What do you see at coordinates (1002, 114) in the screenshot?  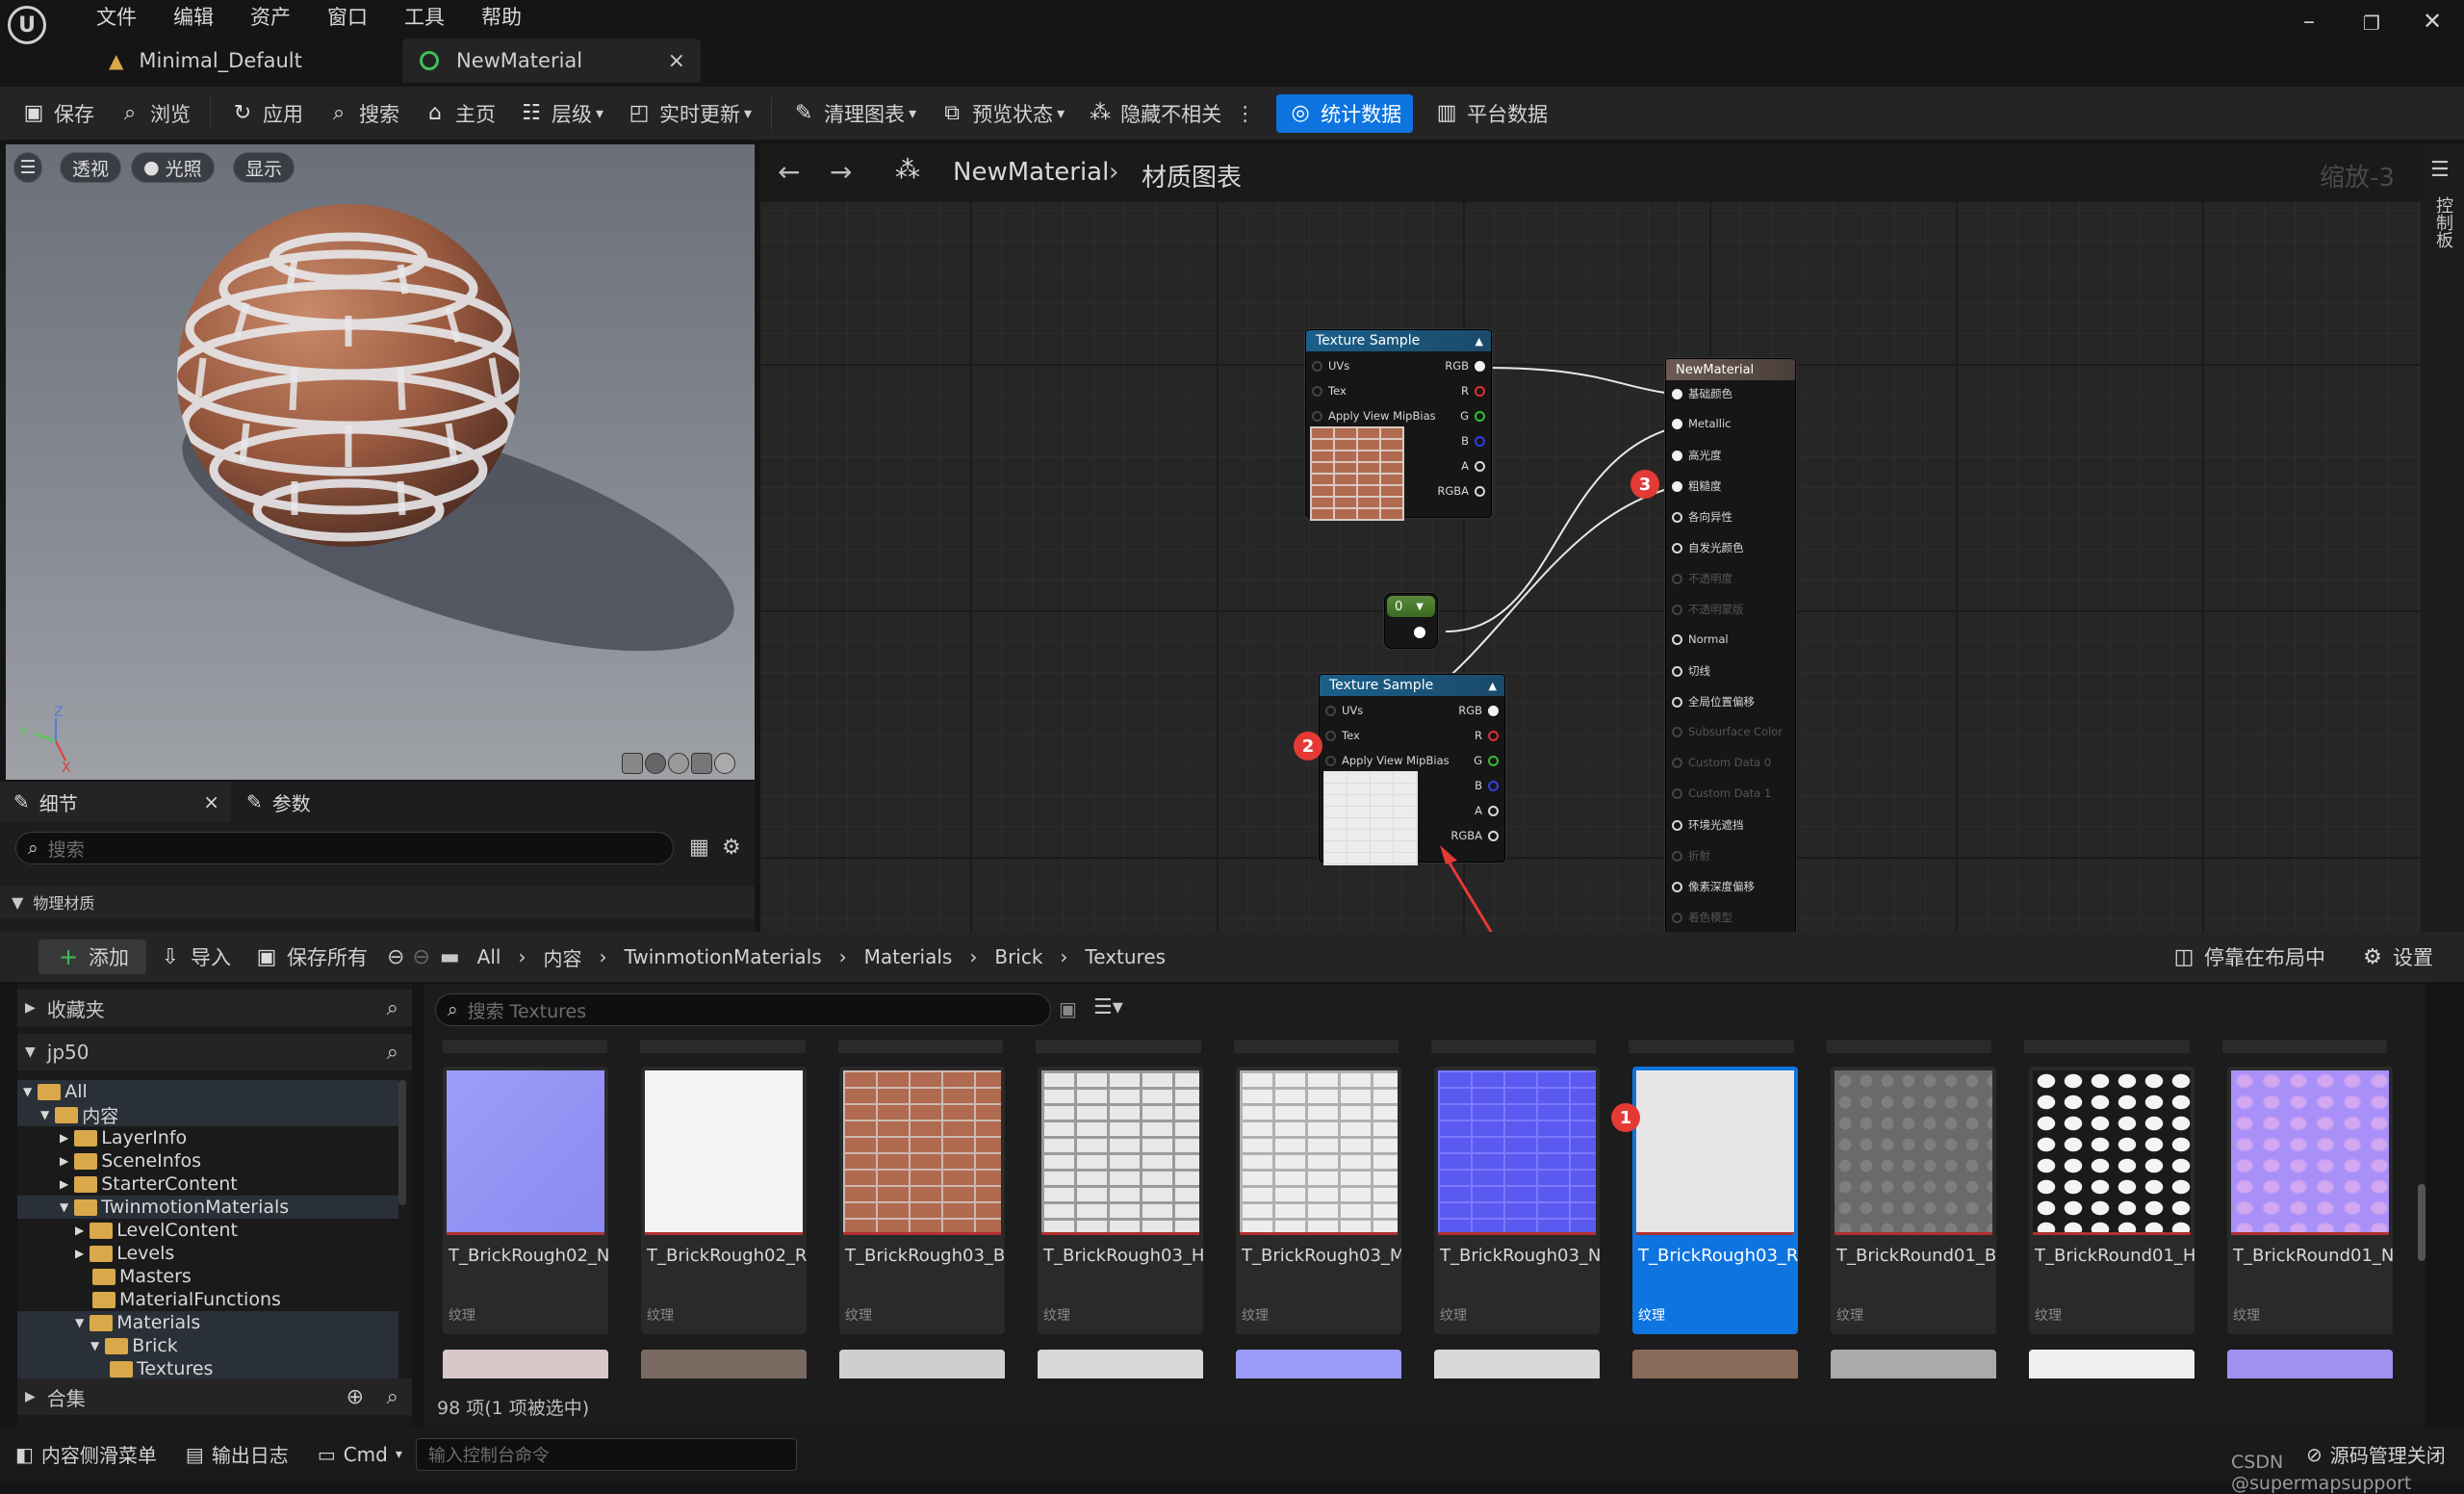 I see `preview-state-button: ⧉ 预览状态 ▾` at bounding box center [1002, 114].